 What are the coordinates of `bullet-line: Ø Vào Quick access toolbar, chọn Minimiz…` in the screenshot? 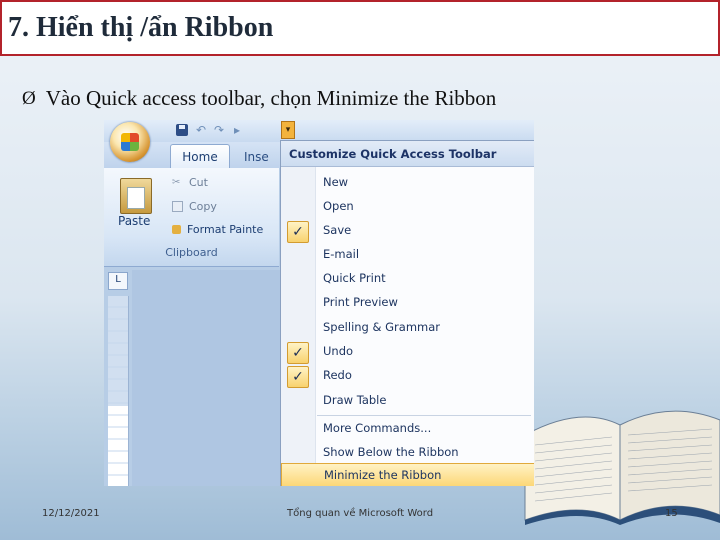 It's located at (259, 98).